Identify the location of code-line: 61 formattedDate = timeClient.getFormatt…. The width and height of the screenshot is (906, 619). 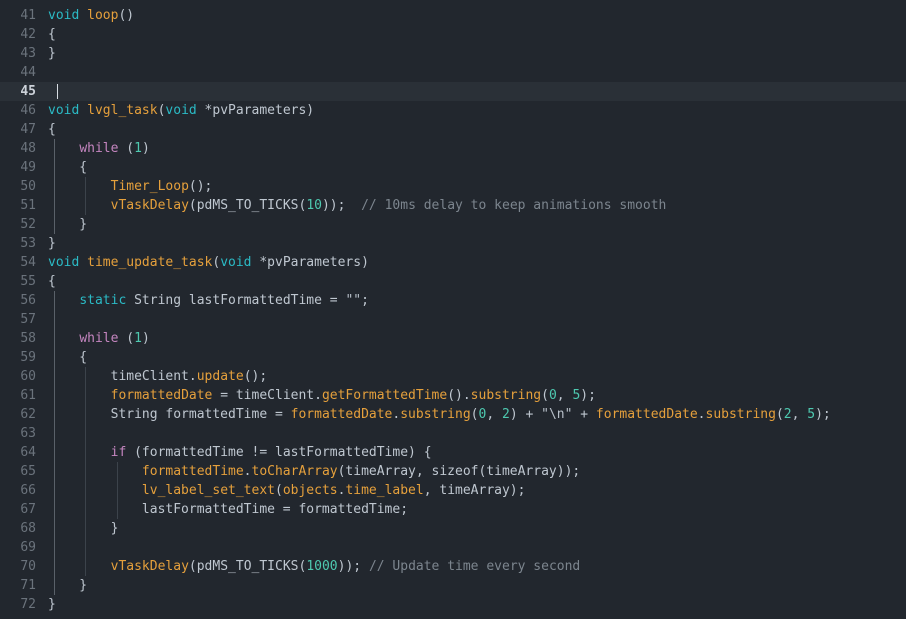
(453, 395).